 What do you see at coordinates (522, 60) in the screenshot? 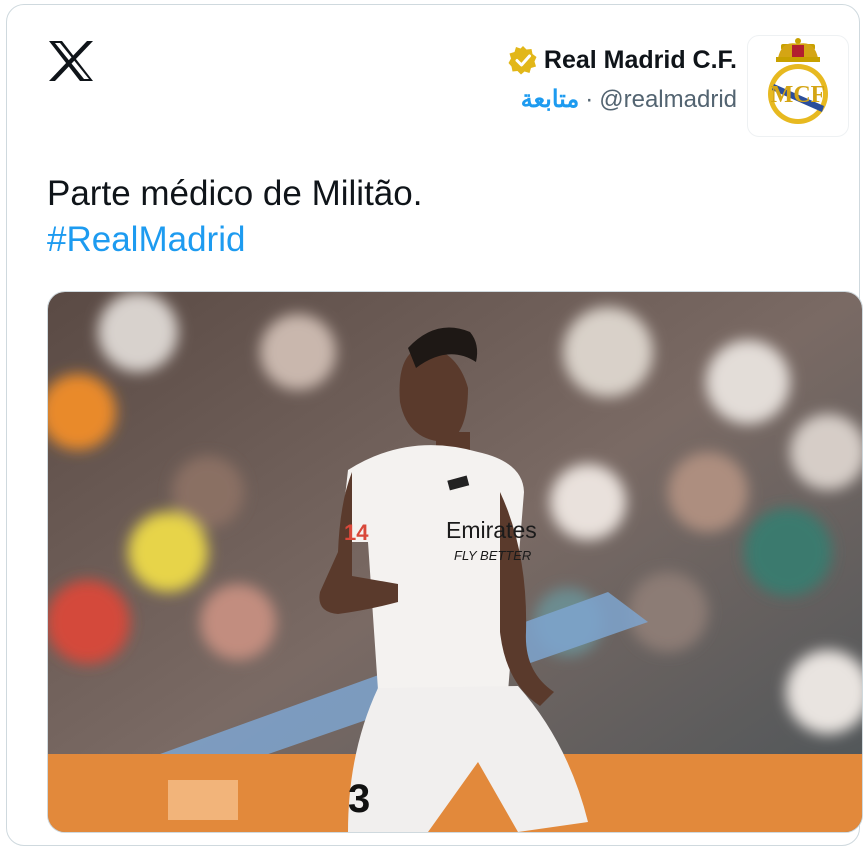
I see `verified-badge-icon` at bounding box center [522, 60].